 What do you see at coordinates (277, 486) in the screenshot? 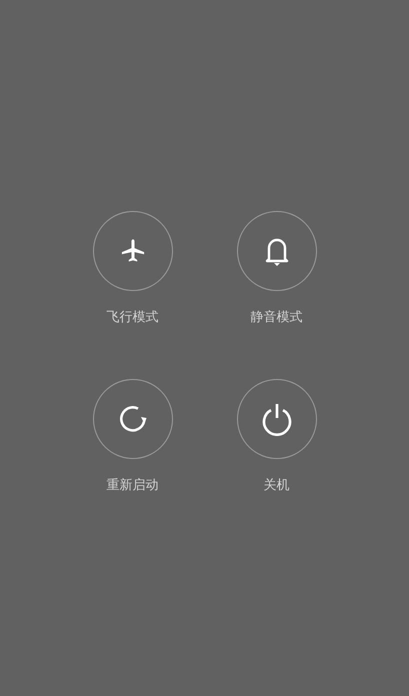
I see `button-label: 关机` at bounding box center [277, 486].